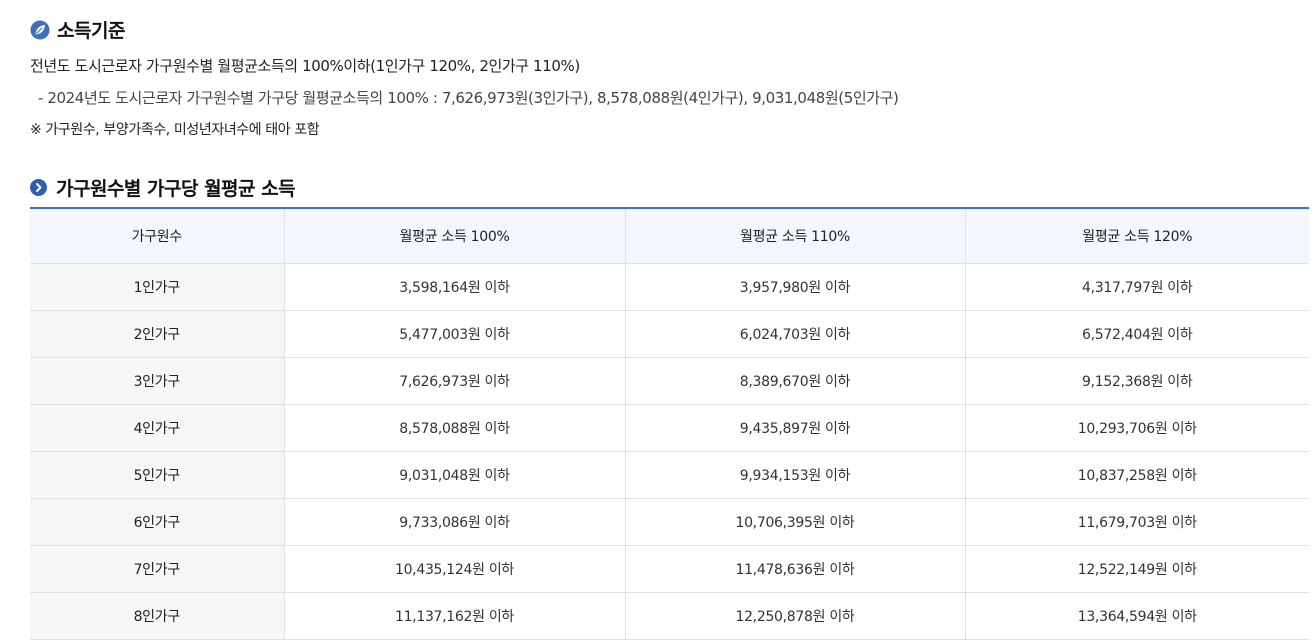  Describe the element at coordinates (794, 287) in the screenshot. I see `income-110-cell: 3,957,980원 이하` at that location.